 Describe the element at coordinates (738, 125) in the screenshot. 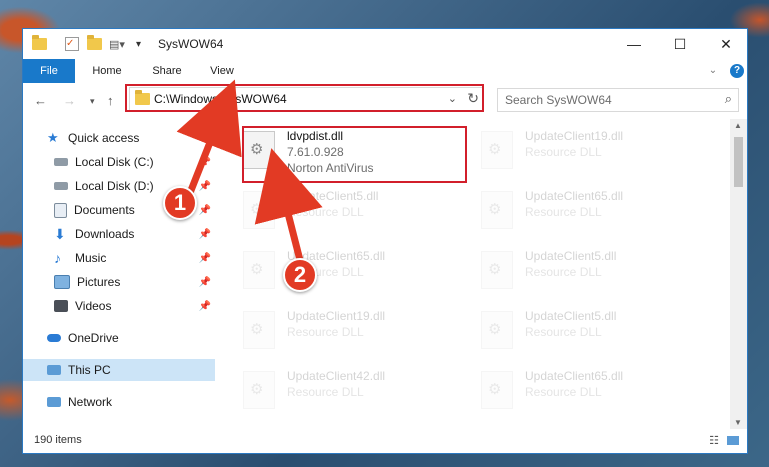

I see `scroll-up-icon: ▲` at that location.